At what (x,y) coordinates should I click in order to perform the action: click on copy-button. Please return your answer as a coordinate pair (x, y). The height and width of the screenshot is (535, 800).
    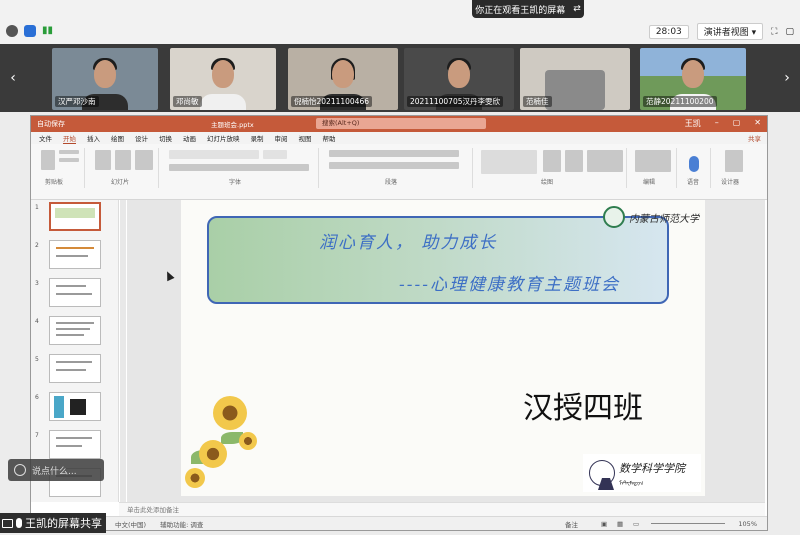
    Looking at the image, I should click on (69, 160).